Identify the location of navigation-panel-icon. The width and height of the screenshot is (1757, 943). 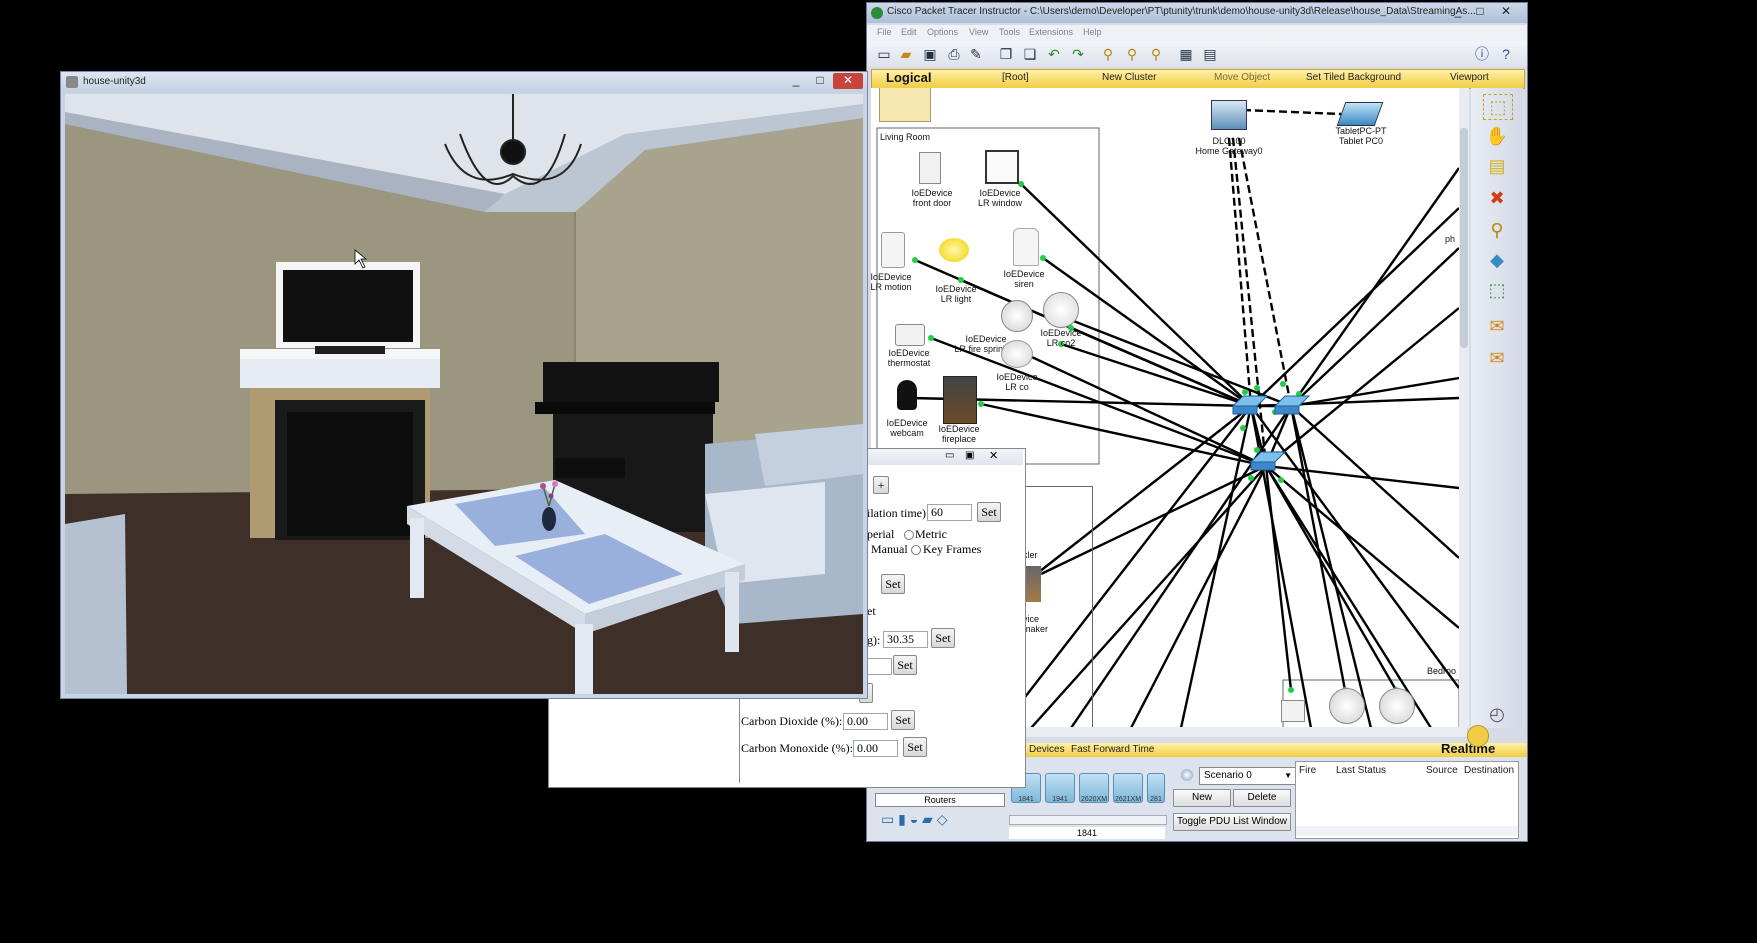
(905, 105).